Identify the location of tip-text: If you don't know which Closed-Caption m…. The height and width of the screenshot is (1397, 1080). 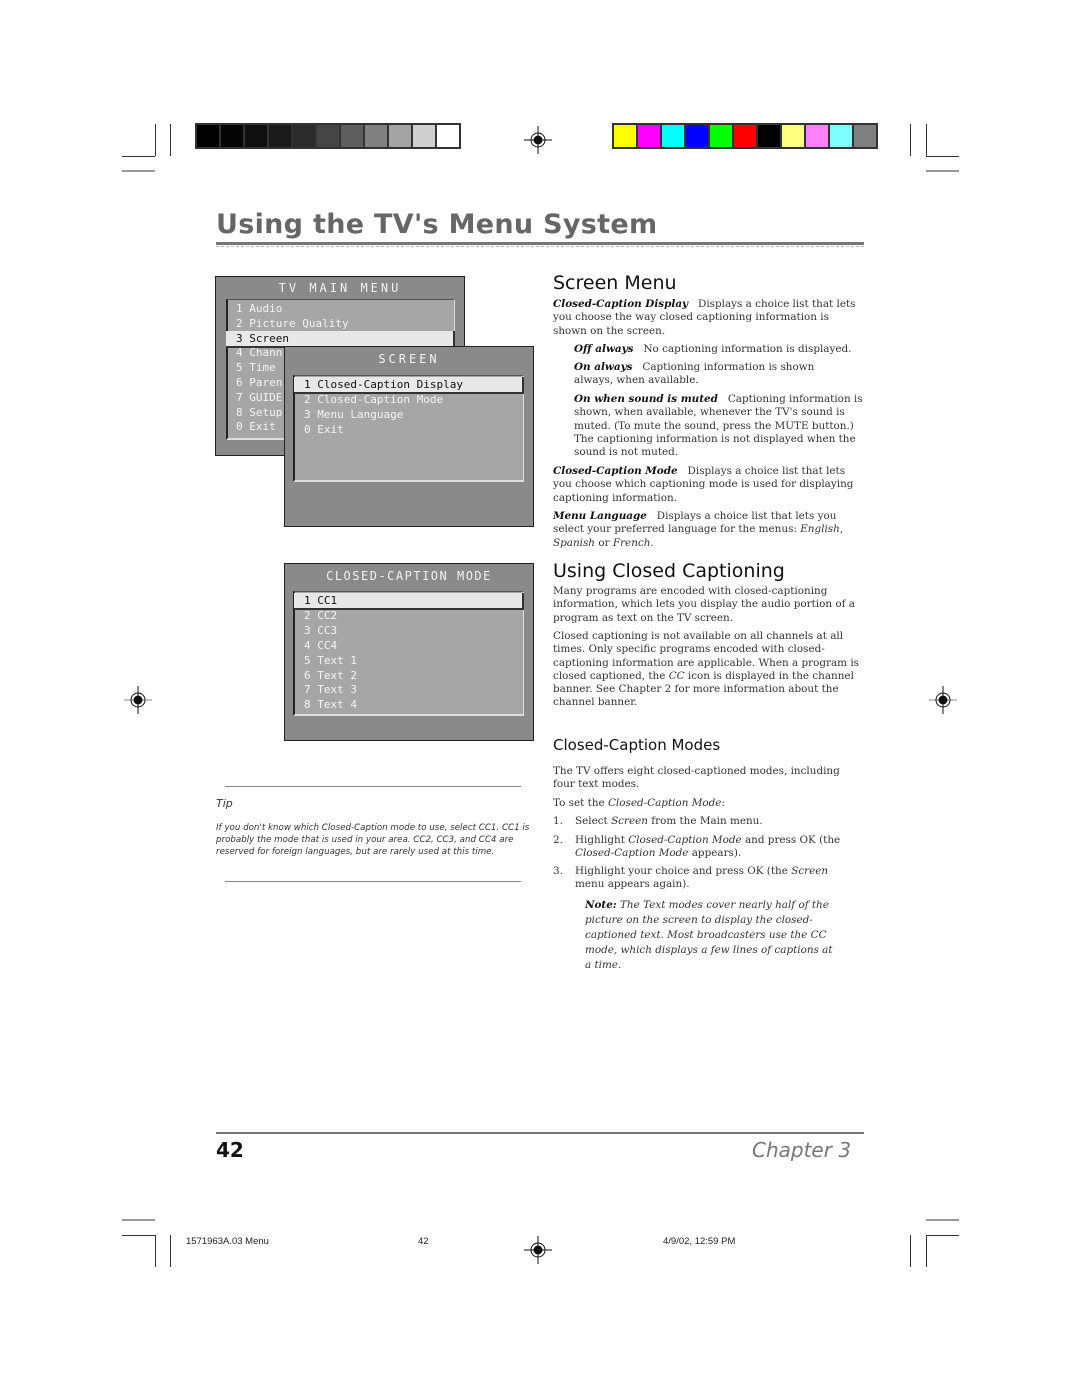
(373, 840).